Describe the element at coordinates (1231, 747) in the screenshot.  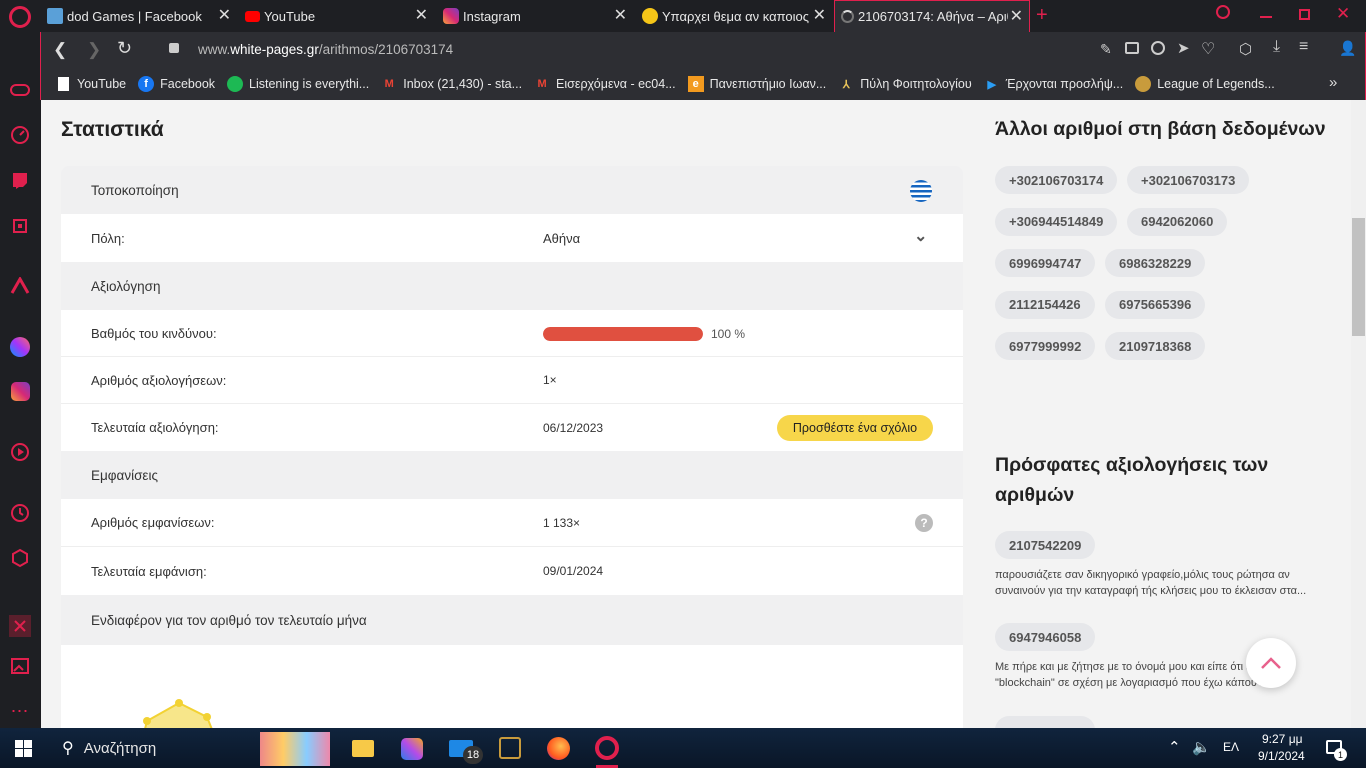
I see `language-indicator: ΕΛ` at that location.